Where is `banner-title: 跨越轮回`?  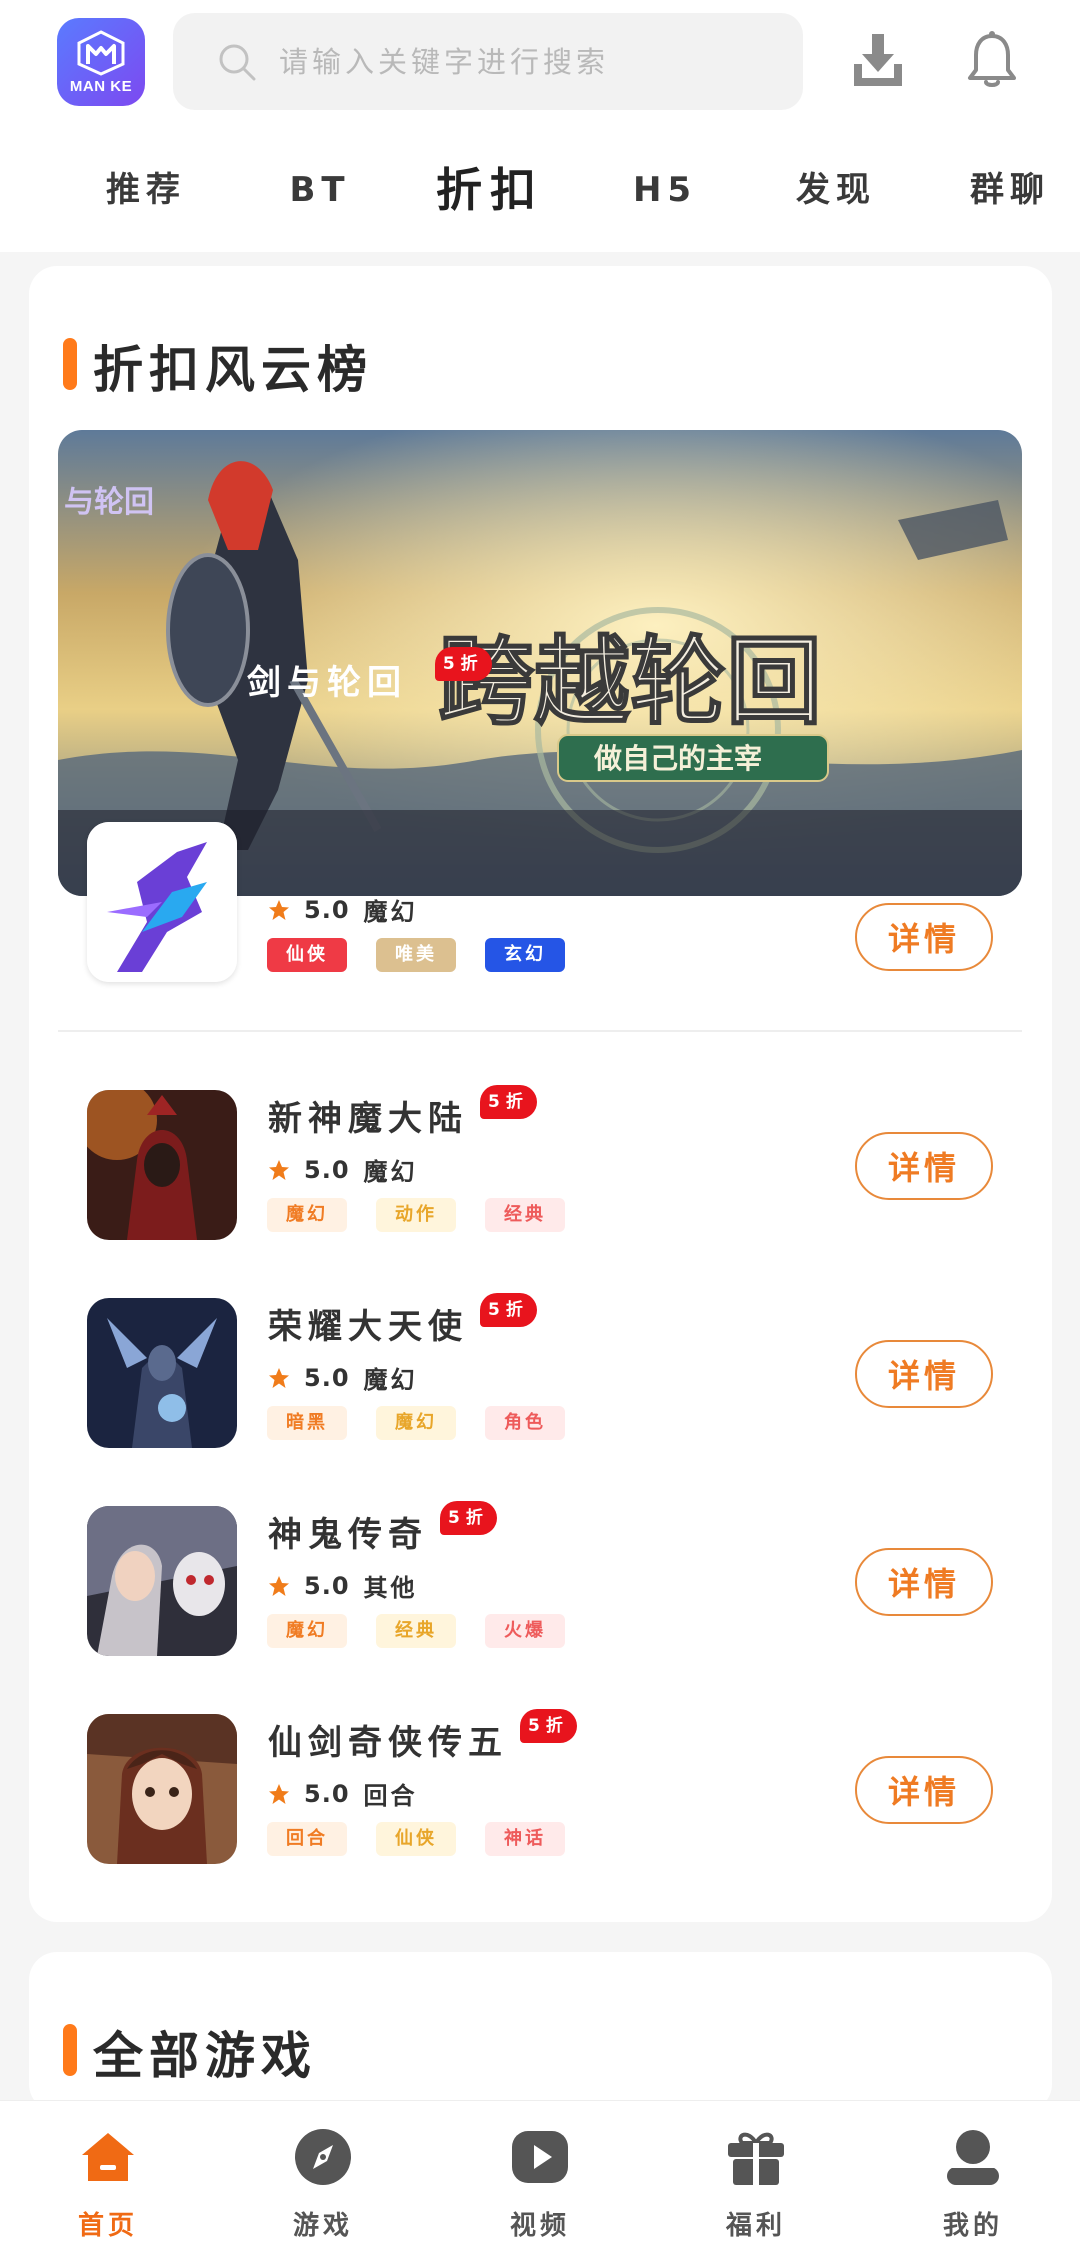 banner-title: 跨越轮回 is located at coordinates (630, 681).